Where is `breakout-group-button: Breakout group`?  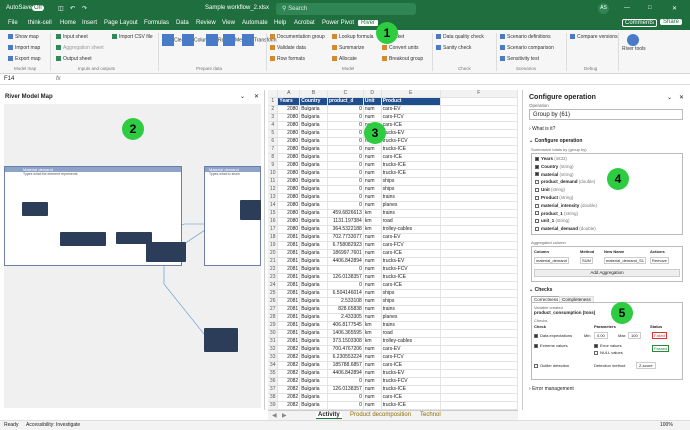
breakout-group-button: Breakout group is located at coordinates (402, 59).